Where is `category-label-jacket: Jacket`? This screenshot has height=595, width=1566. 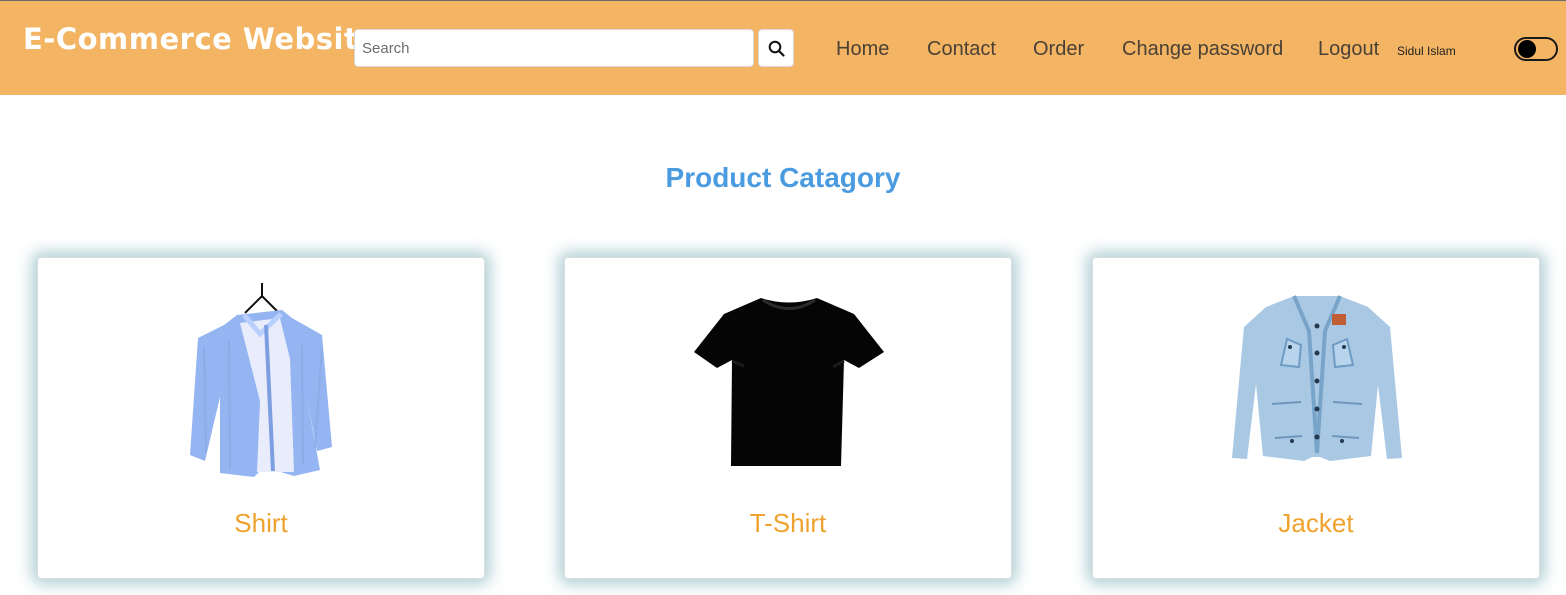 category-label-jacket: Jacket is located at coordinates (1316, 523).